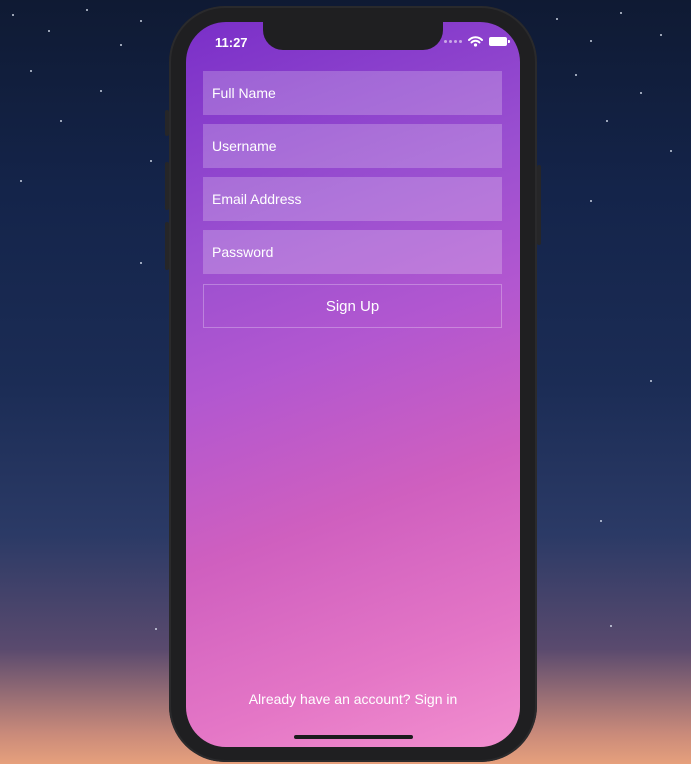 The image size is (691, 764). Describe the element at coordinates (353, 36) in the screenshot. I see `phone-notch` at that location.